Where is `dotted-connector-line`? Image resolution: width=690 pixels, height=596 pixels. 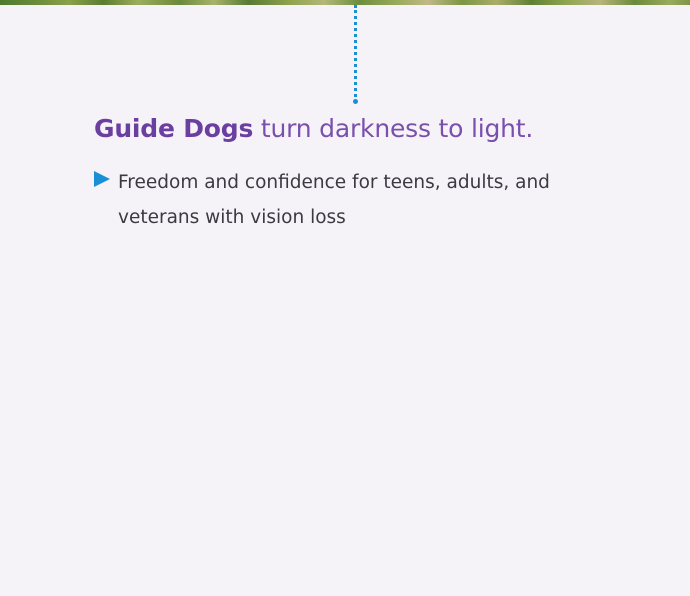
dotted-connector-line is located at coordinates (355, 54).